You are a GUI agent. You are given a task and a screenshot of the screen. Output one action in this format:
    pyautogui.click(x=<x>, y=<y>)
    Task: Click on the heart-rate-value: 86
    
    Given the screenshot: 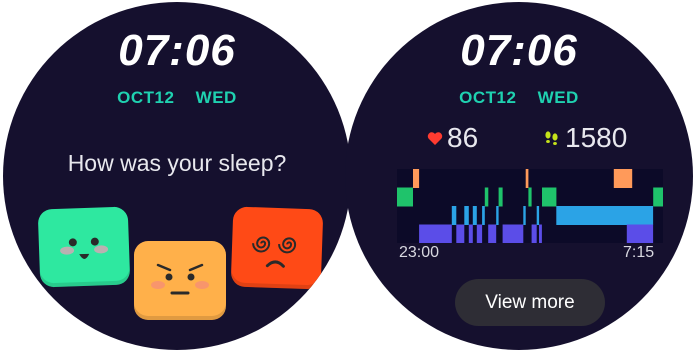 What is the action you would take?
    pyautogui.click(x=463, y=137)
    